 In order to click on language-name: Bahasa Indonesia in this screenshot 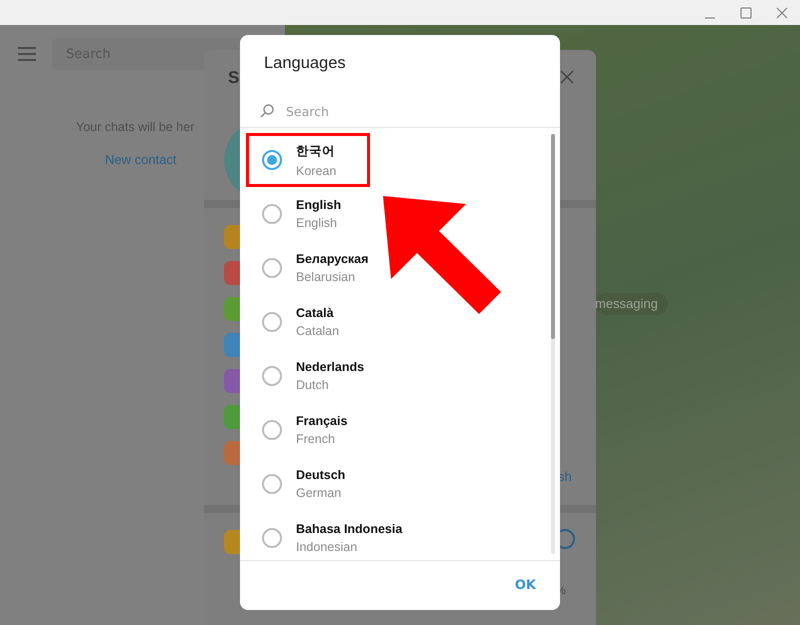, I will do `click(349, 529)`.